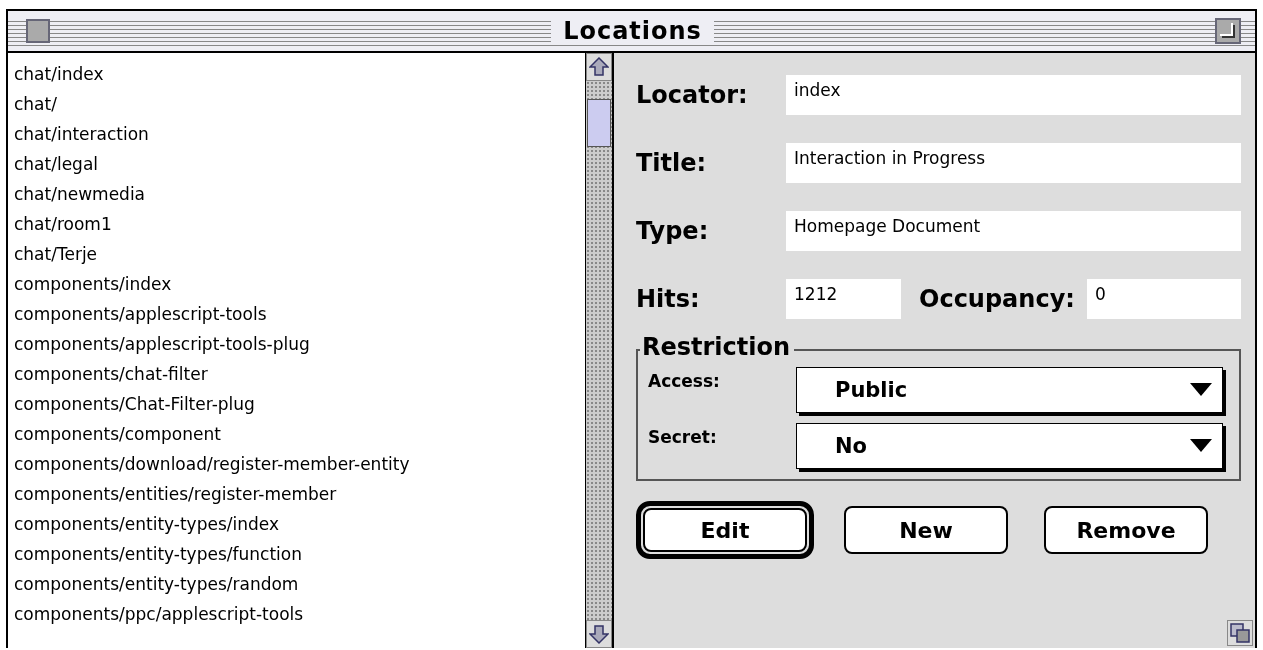 The width and height of the screenshot is (1263, 650). What do you see at coordinates (1009, 390) in the screenshot?
I see `popup-menu: Public` at bounding box center [1009, 390].